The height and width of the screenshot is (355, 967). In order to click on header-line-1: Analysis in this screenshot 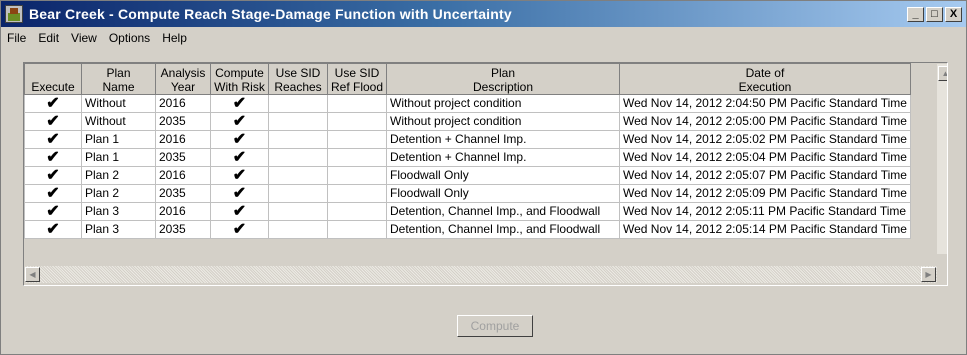, I will do `click(183, 73)`.